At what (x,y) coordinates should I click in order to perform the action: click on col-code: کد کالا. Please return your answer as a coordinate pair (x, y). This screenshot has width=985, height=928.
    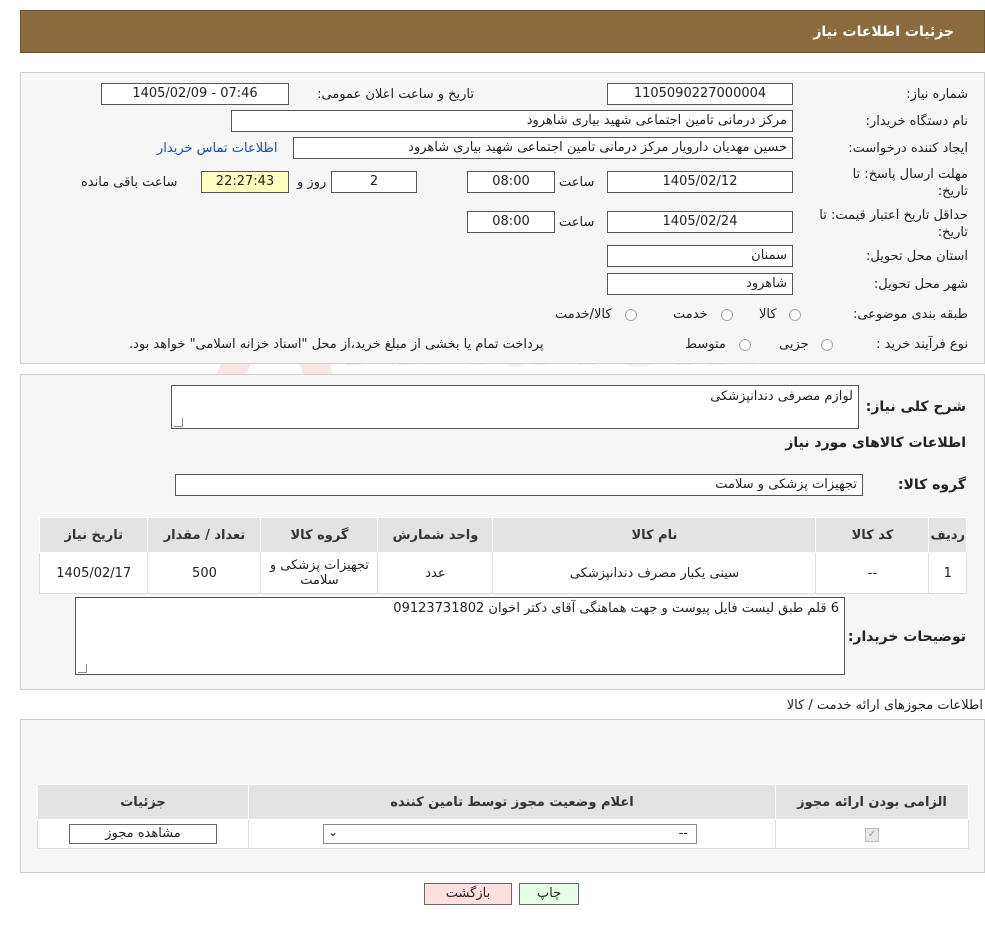
    Looking at the image, I should click on (872, 535).